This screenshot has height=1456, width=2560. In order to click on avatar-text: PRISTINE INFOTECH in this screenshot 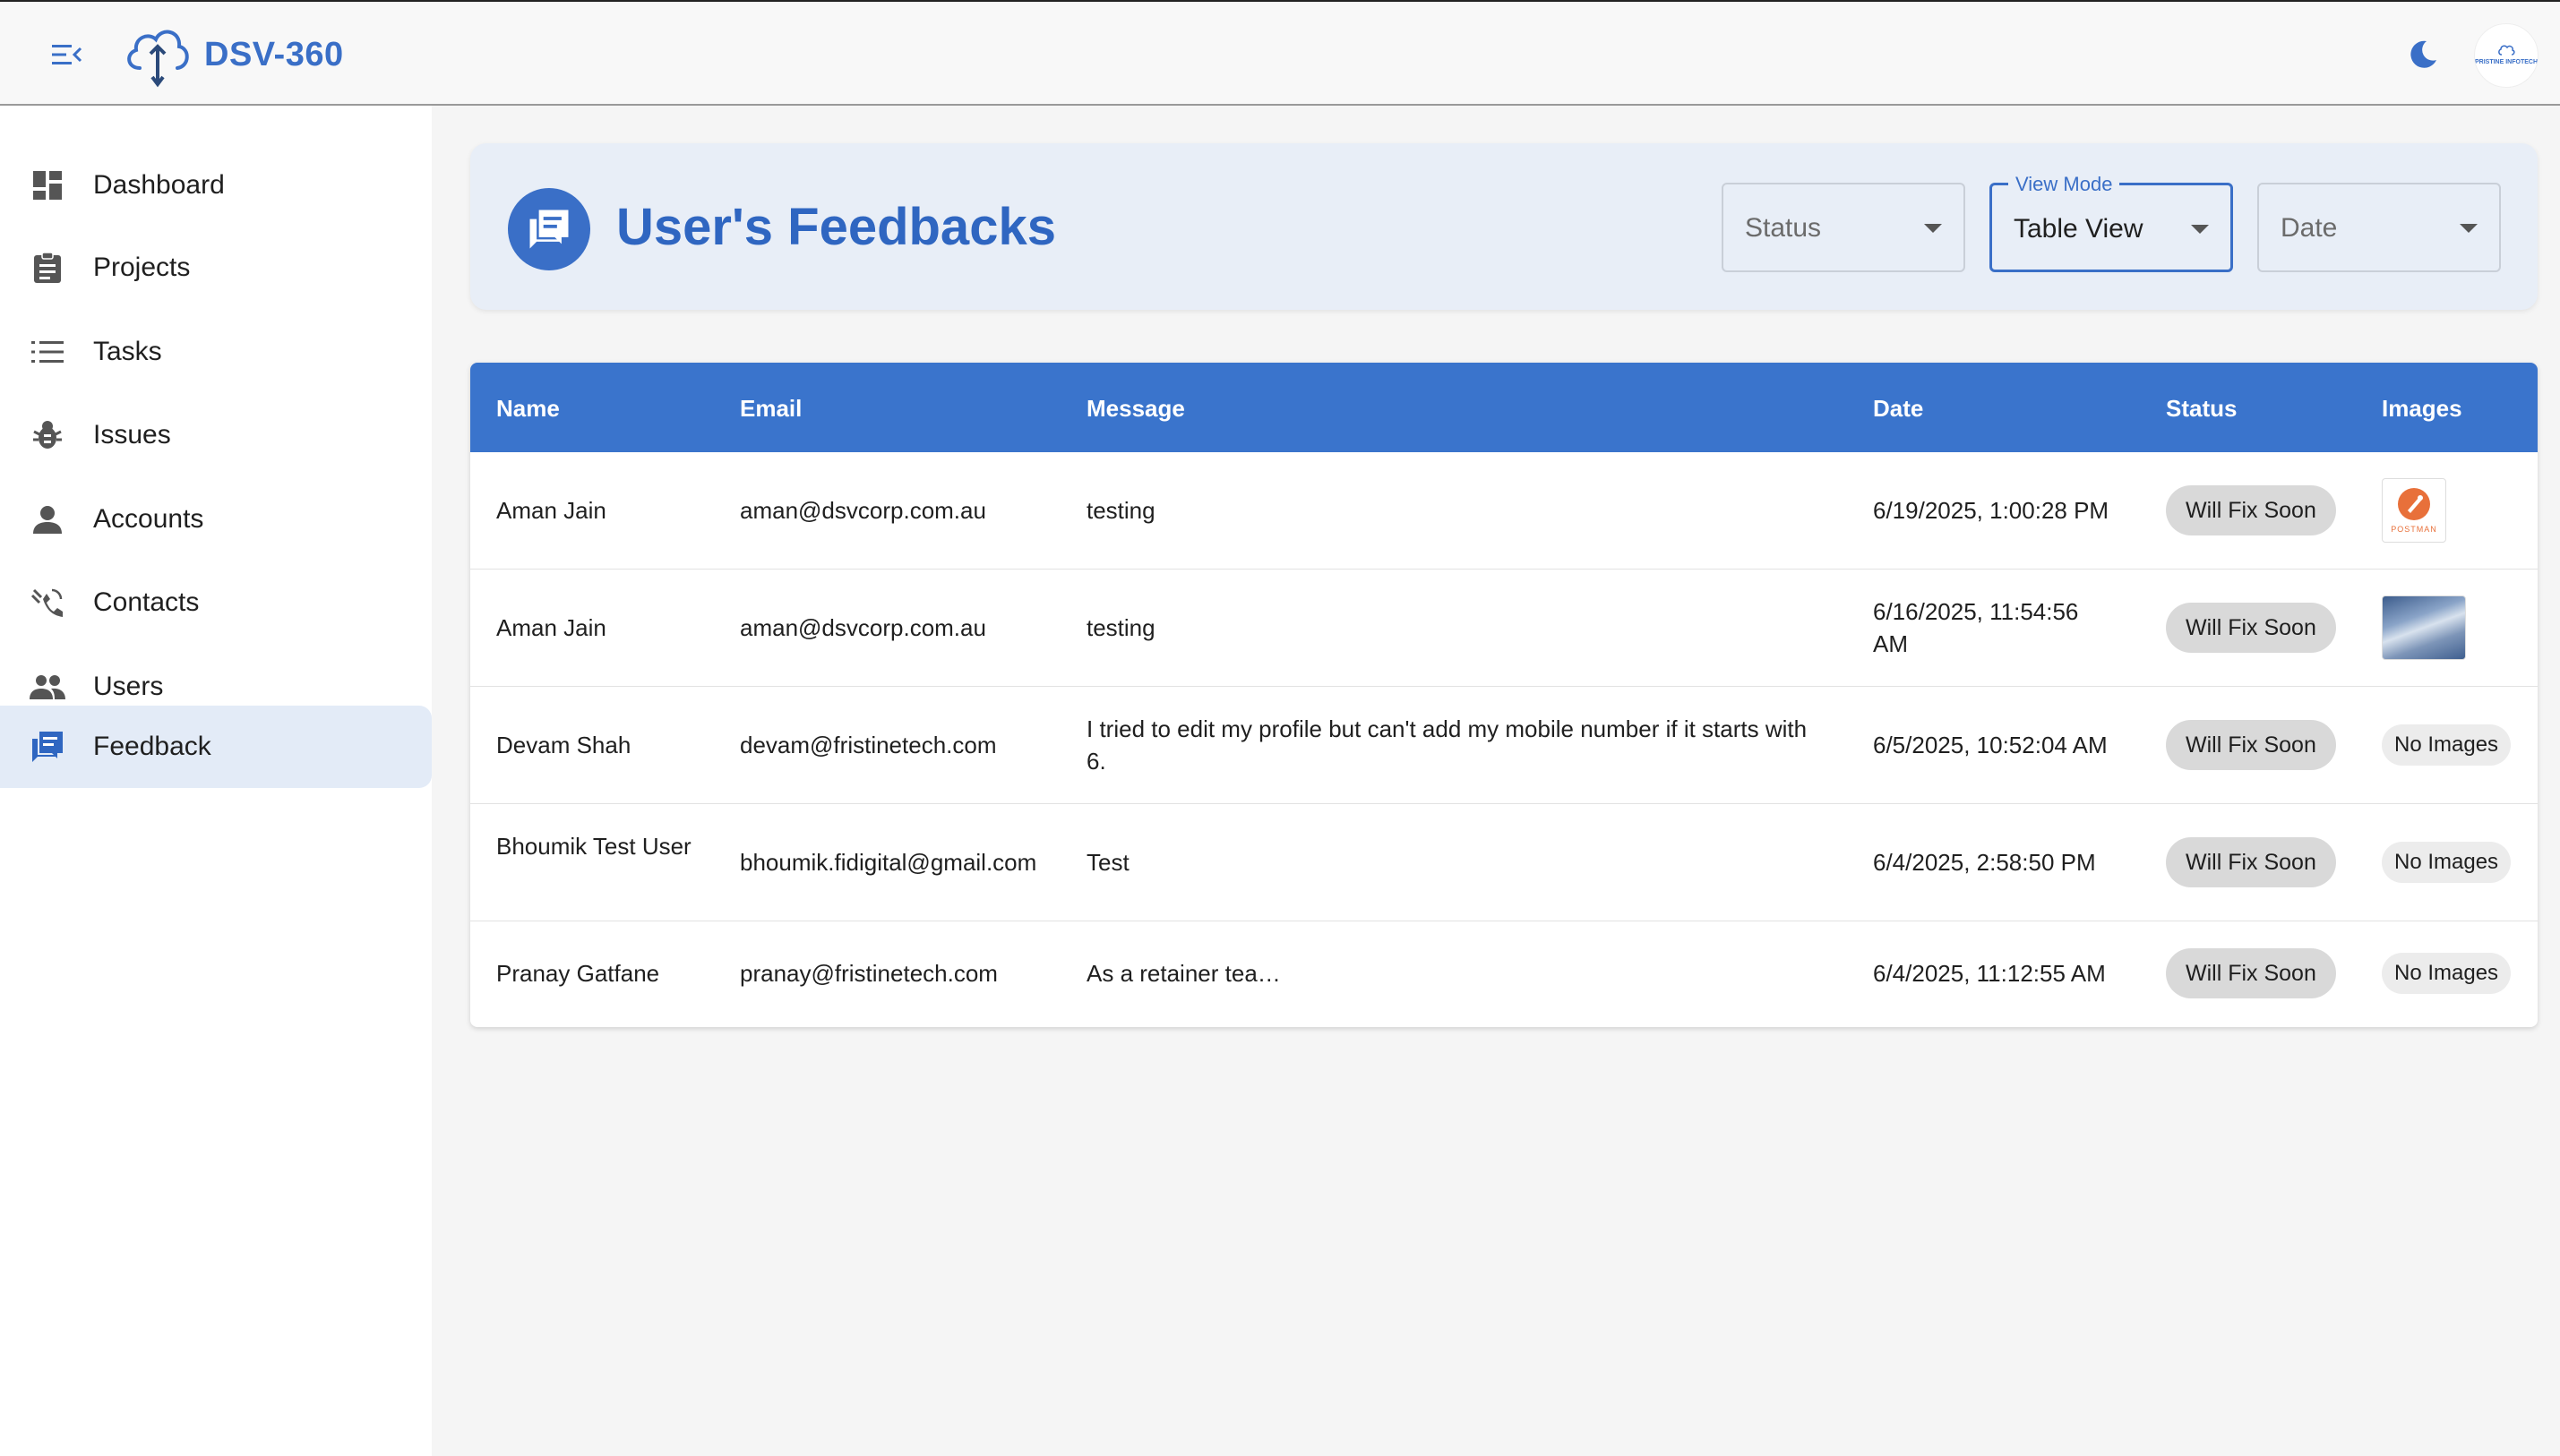, I will do `click(2507, 62)`.